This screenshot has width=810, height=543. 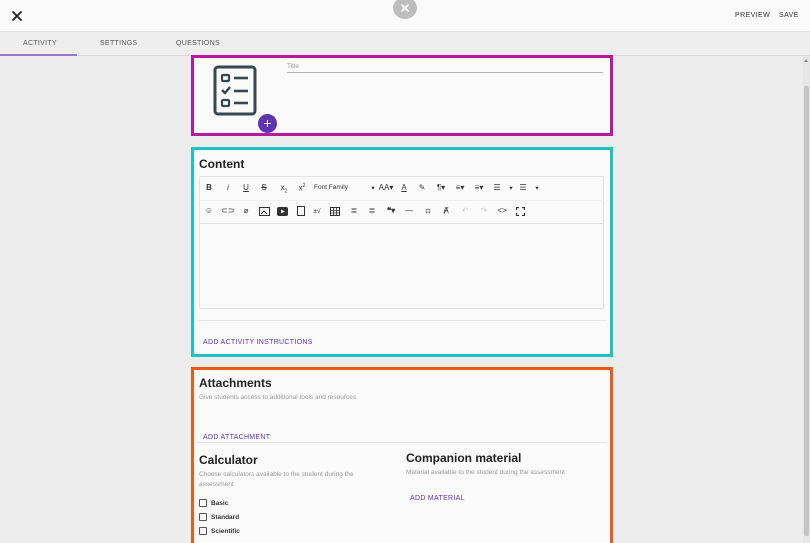 I want to click on title-input-underline, so click(x=445, y=72).